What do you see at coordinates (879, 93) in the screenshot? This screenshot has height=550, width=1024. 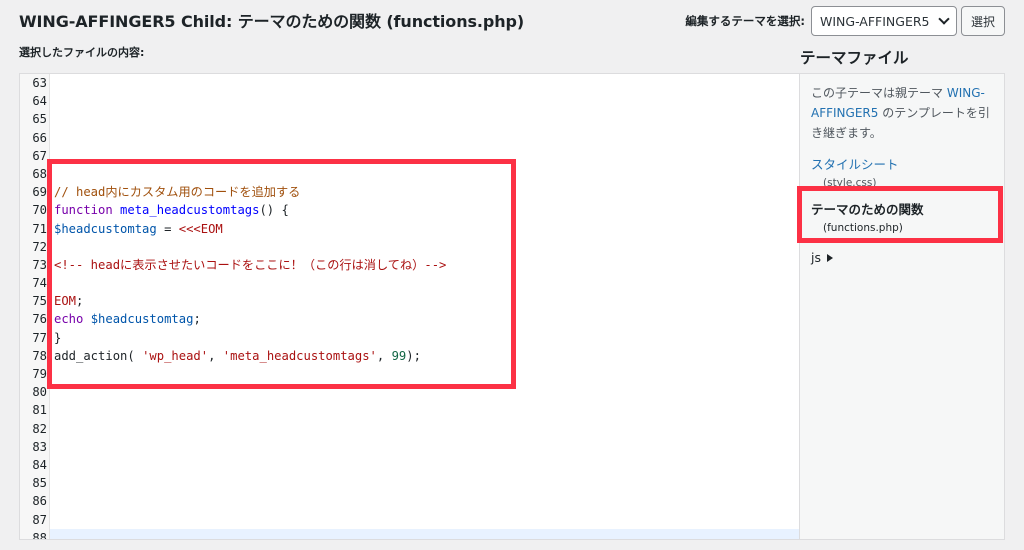 I see `note-prefix: この子テーマは親テーマ` at bounding box center [879, 93].